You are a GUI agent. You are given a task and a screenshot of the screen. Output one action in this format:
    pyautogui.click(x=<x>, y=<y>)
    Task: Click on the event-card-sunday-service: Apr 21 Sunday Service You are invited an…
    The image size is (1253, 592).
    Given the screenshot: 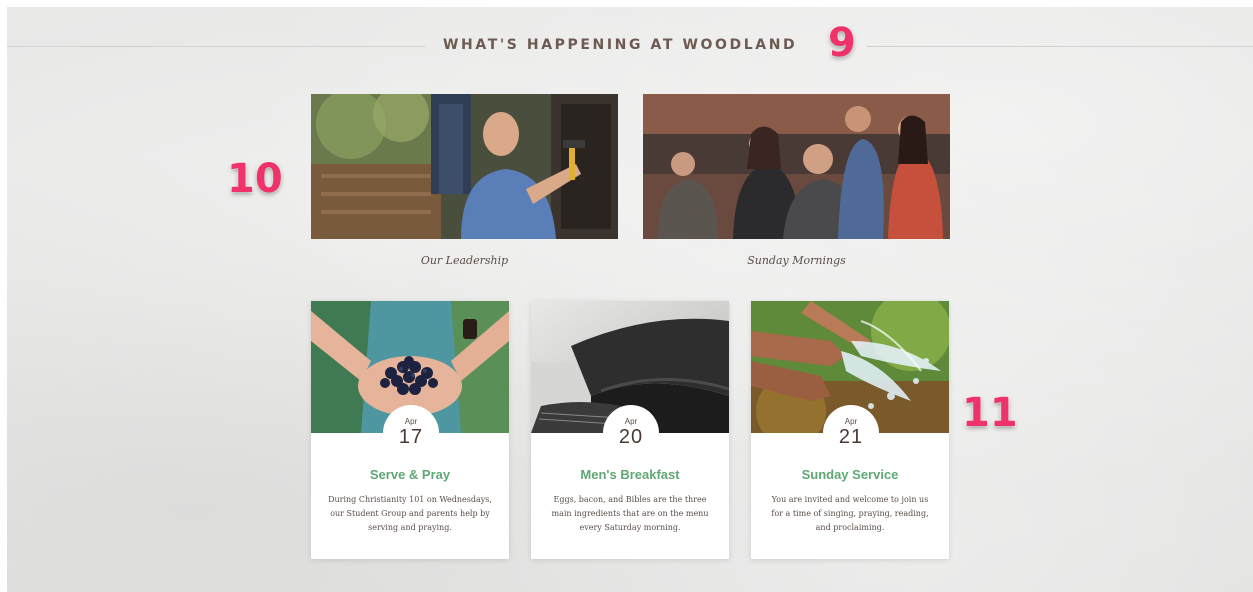 What is the action you would take?
    pyautogui.click(x=850, y=430)
    